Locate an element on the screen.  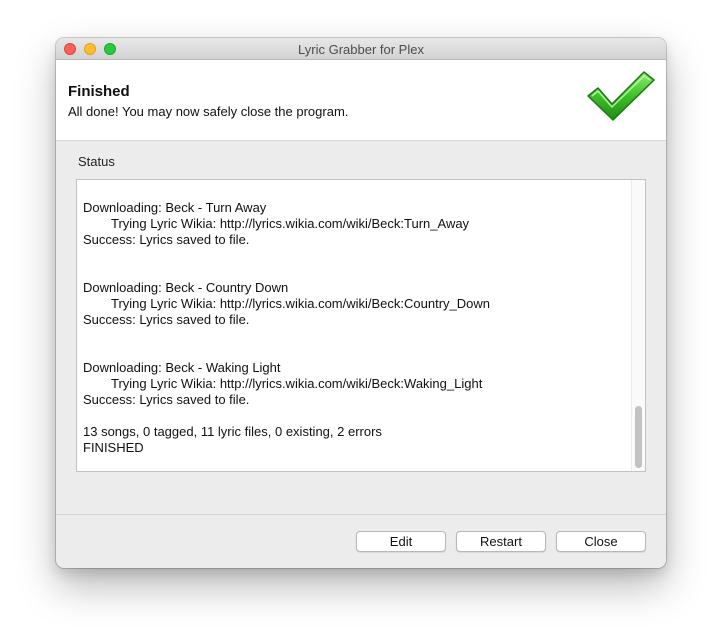
checkmark-icon is located at coordinates (621, 96).